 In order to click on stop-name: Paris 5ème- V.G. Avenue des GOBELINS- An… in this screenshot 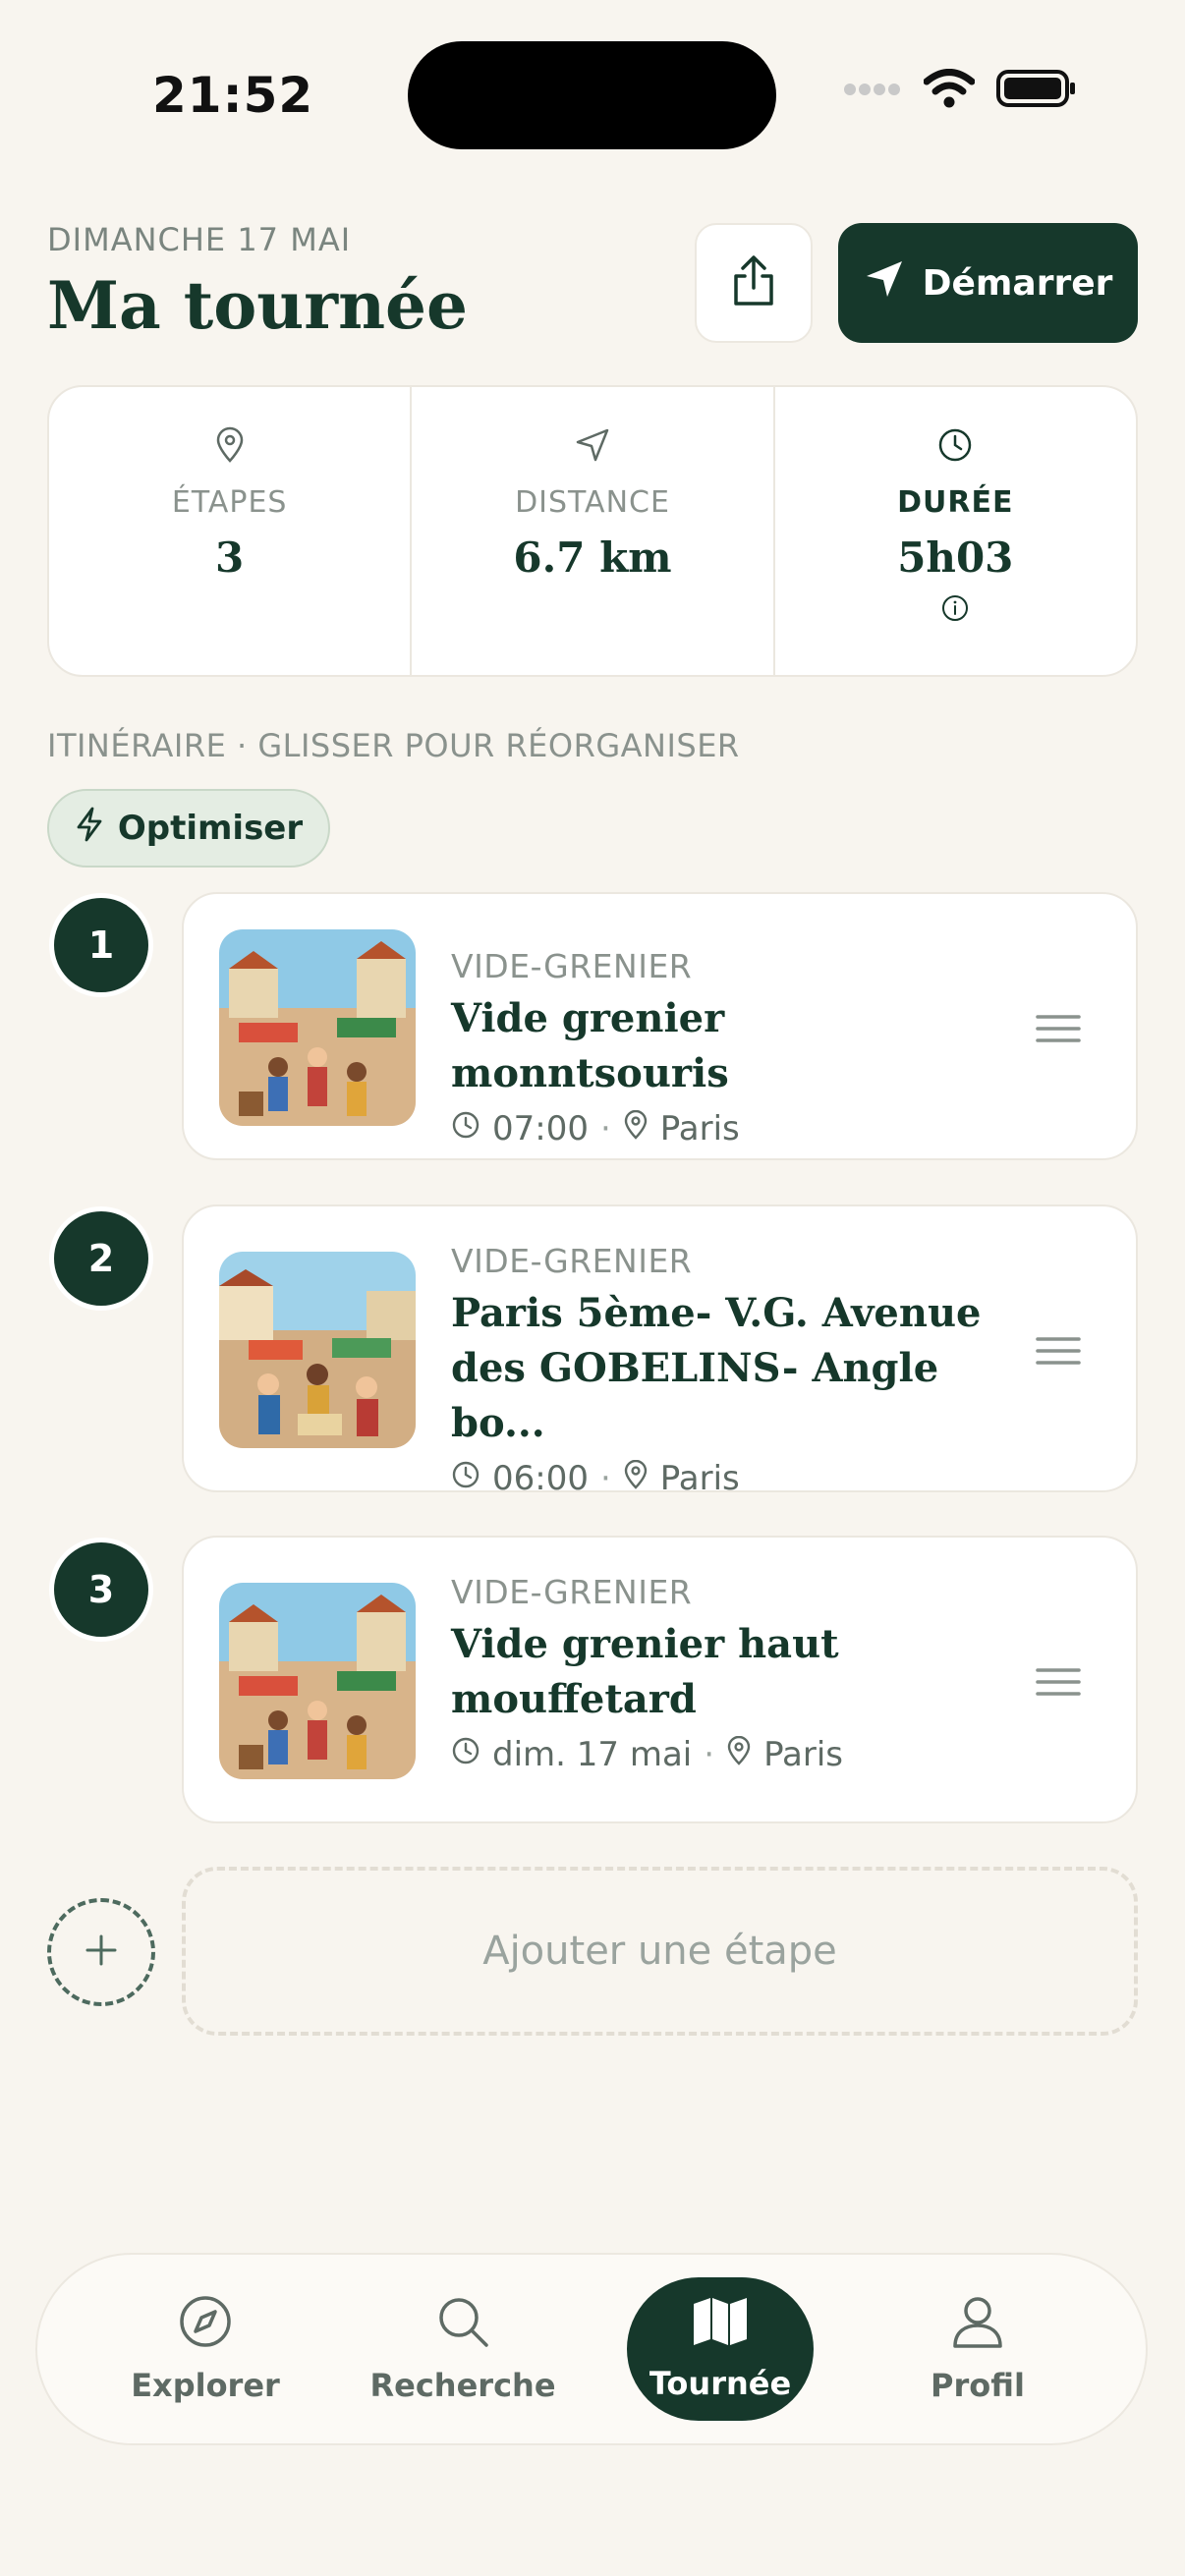, I will do `click(717, 1368)`.